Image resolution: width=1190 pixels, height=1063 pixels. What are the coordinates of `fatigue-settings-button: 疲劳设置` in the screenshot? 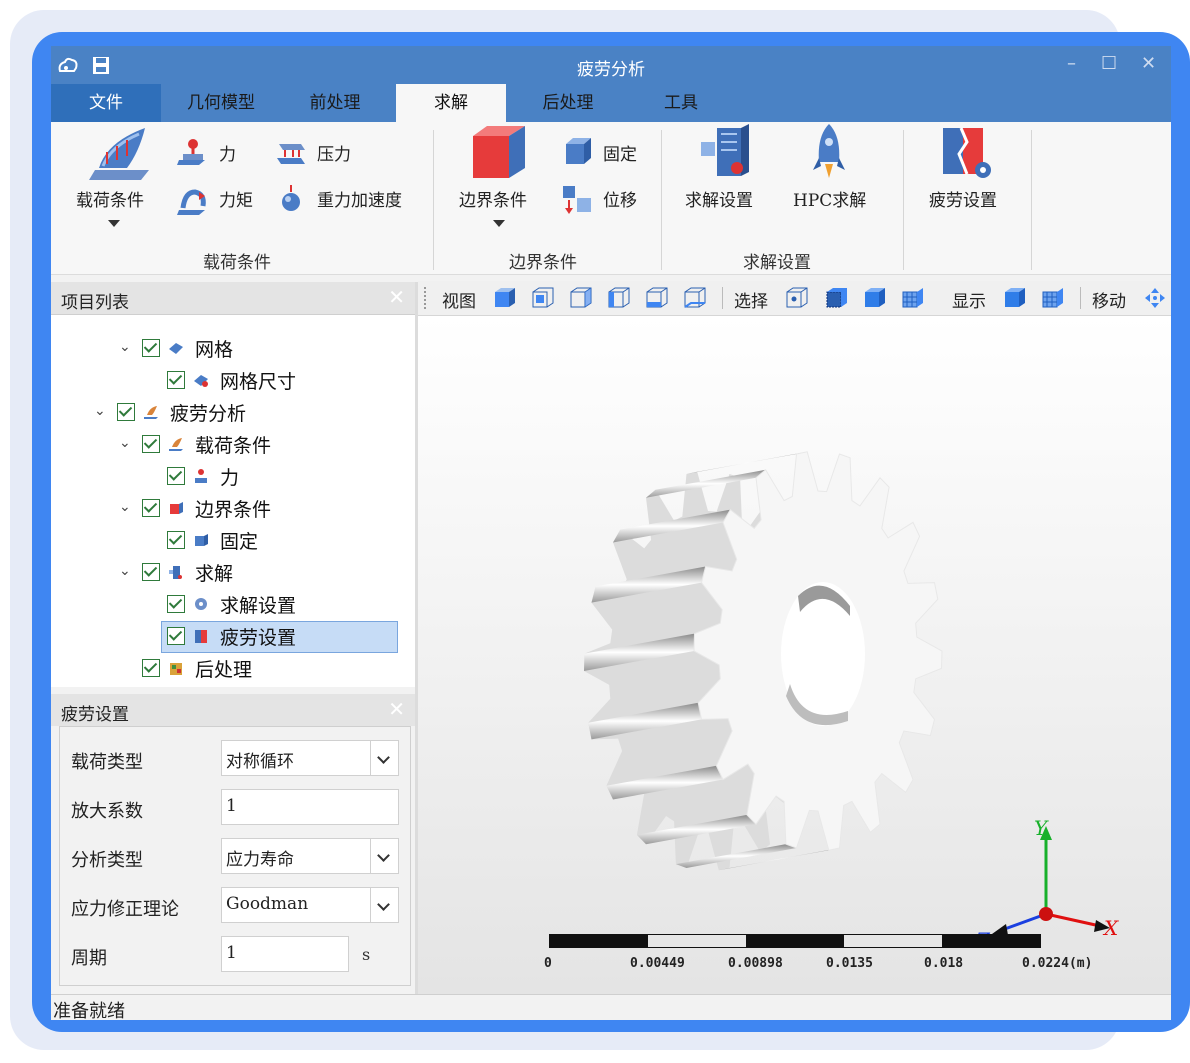 It's located at (963, 198).